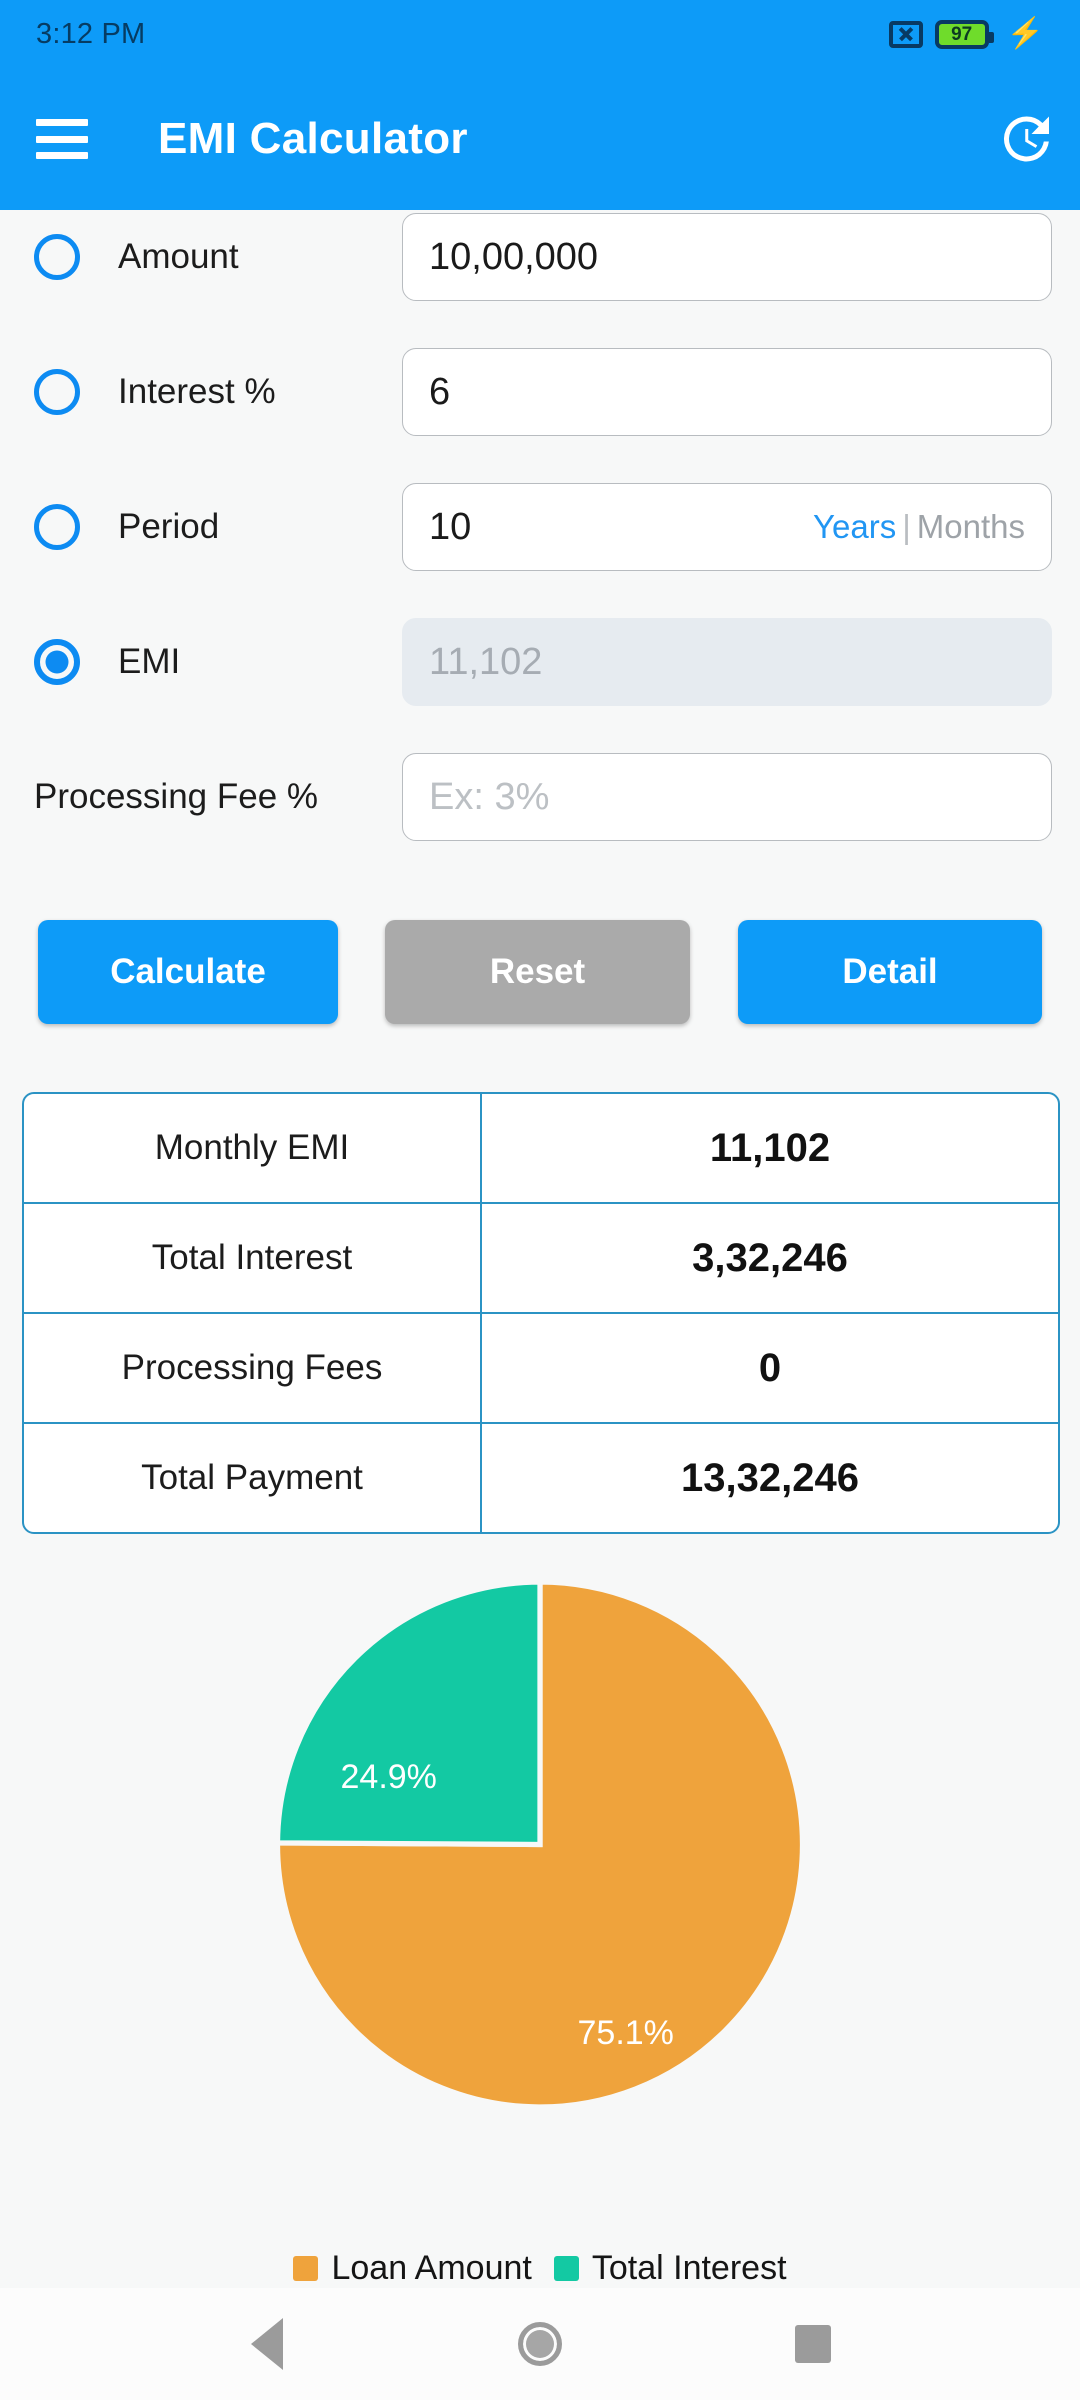 The image size is (1080, 2400). I want to click on home-button, so click(540, 2344).